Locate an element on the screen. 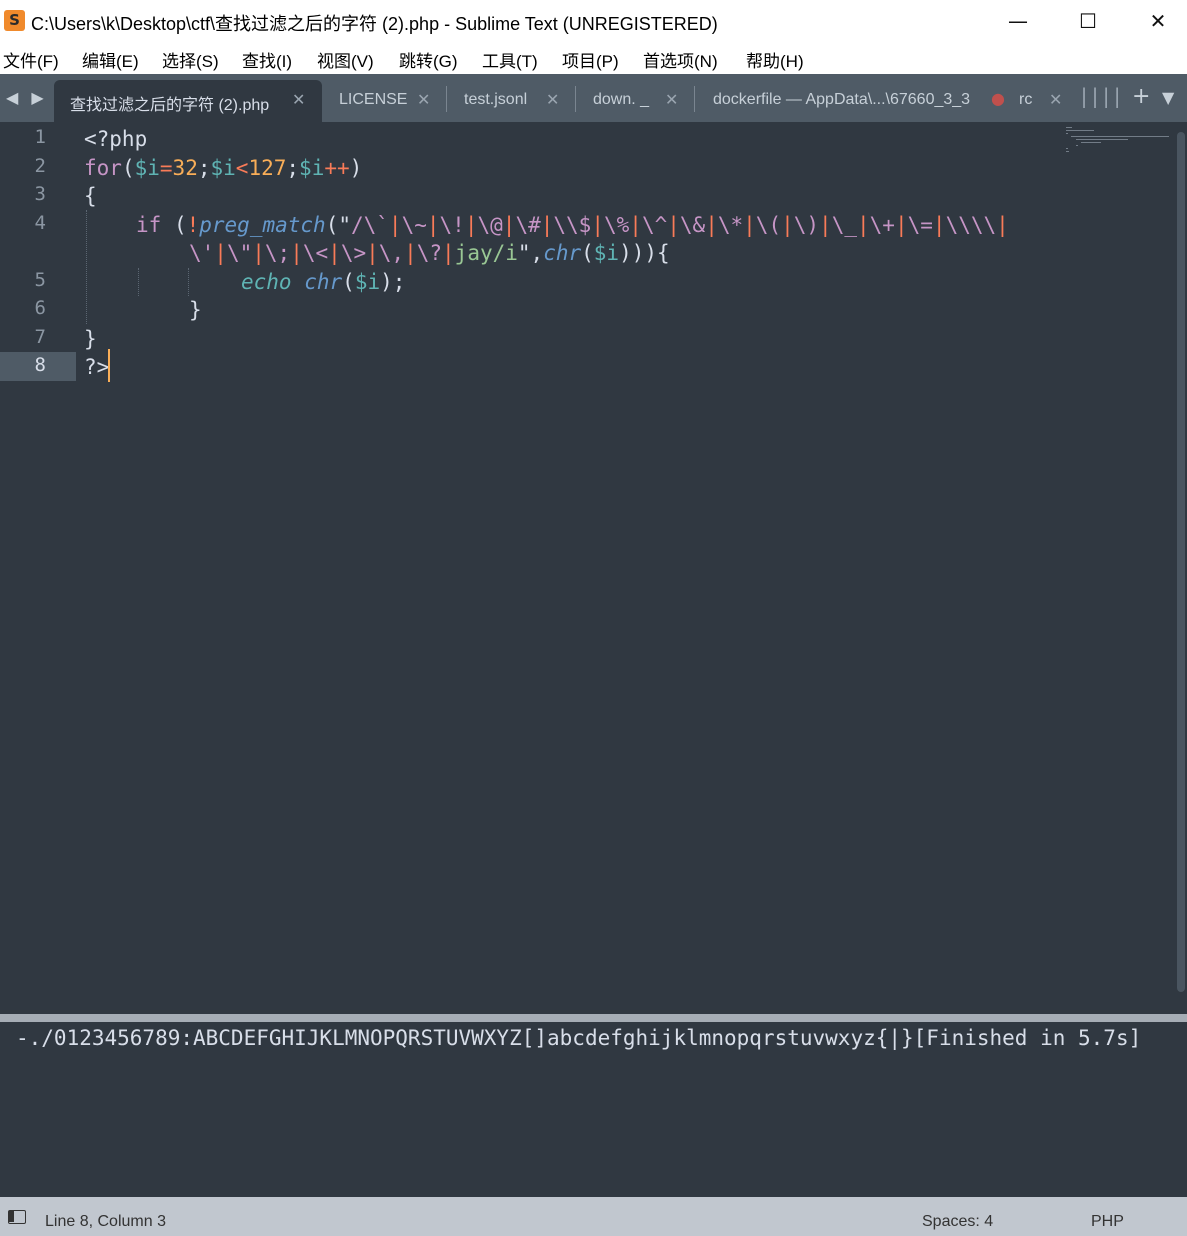 This screenshot has height=1236, width=1187. punct: ", is located at coordinates (530, 253).